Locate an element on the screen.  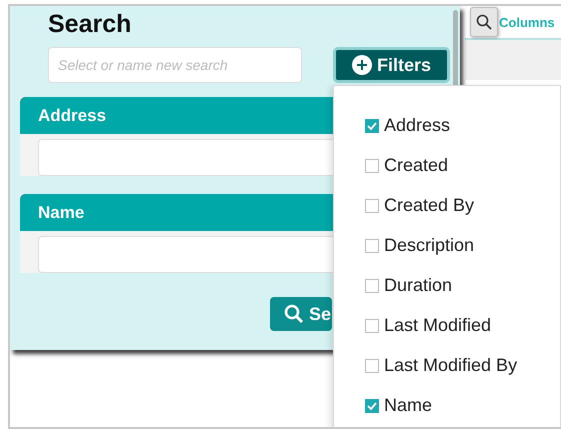
filter-option: Duration is located at coordinates (462, 285).